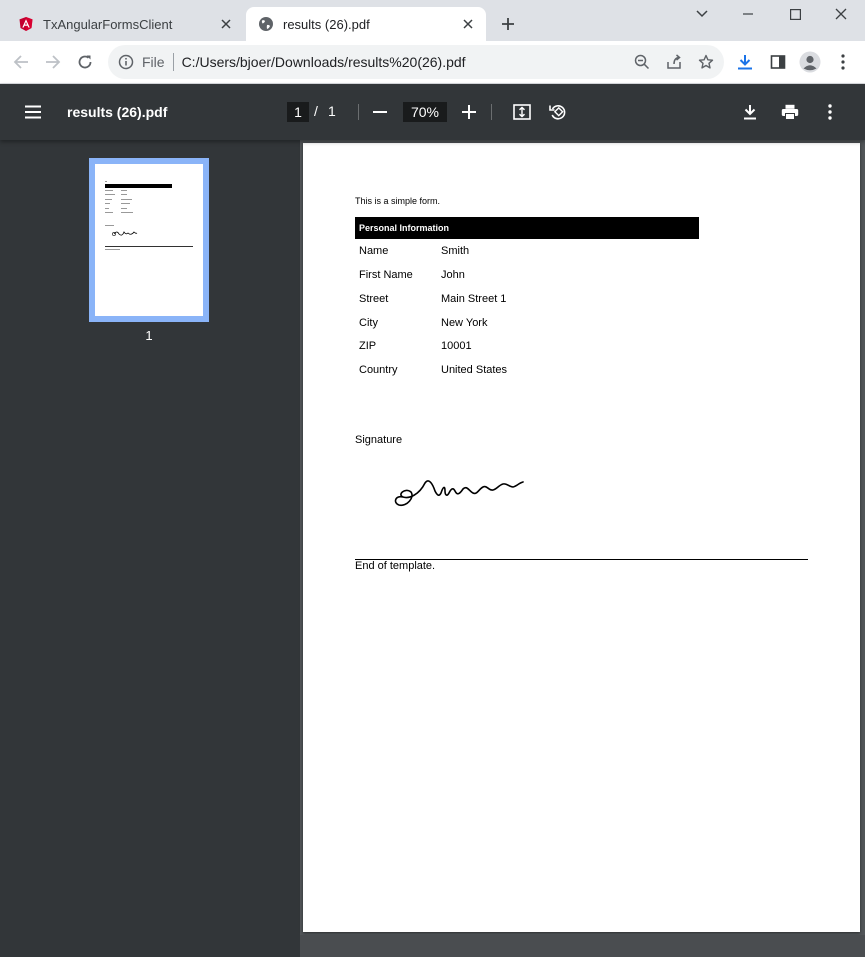 The height and width of the screenshot is (957, 865). What do you see at coordinates (108, 24) in the screenshot?
I see `tab-title: TxAngularFormsClient` at bounding box center [108, 24].